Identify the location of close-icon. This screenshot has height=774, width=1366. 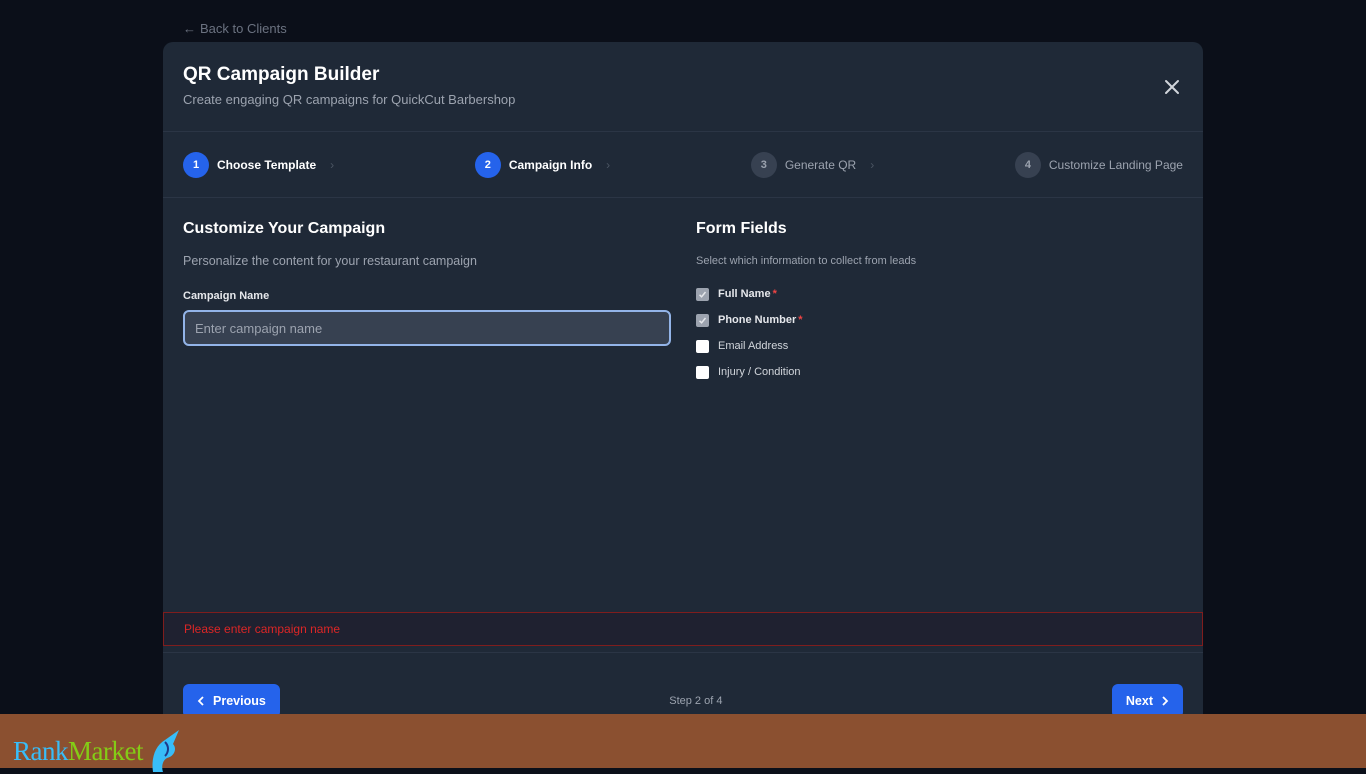
(1172, 87).